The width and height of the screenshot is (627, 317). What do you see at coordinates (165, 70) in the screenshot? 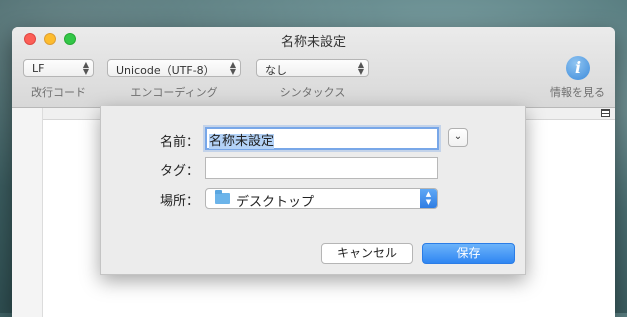
I see `encoding-value: Unicode（UTF-8）` at bounding box center [165, 70].